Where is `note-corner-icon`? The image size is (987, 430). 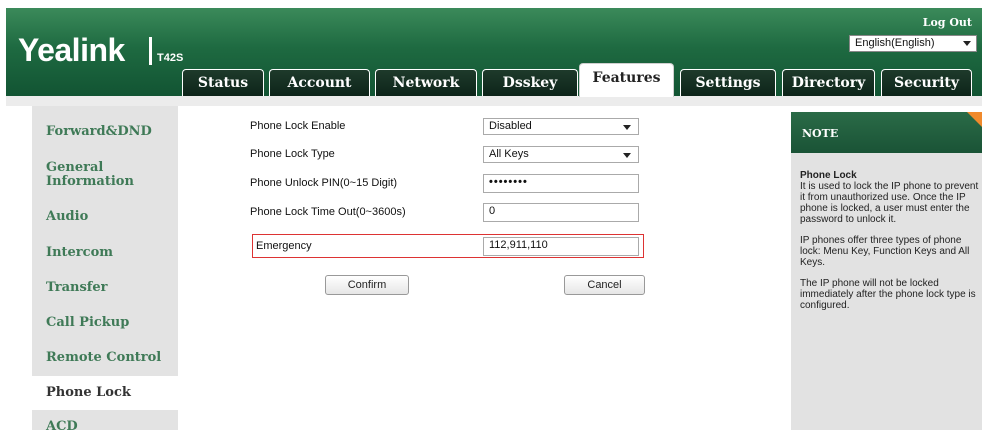
note-corner-icon is located at coordinates (974, 121).